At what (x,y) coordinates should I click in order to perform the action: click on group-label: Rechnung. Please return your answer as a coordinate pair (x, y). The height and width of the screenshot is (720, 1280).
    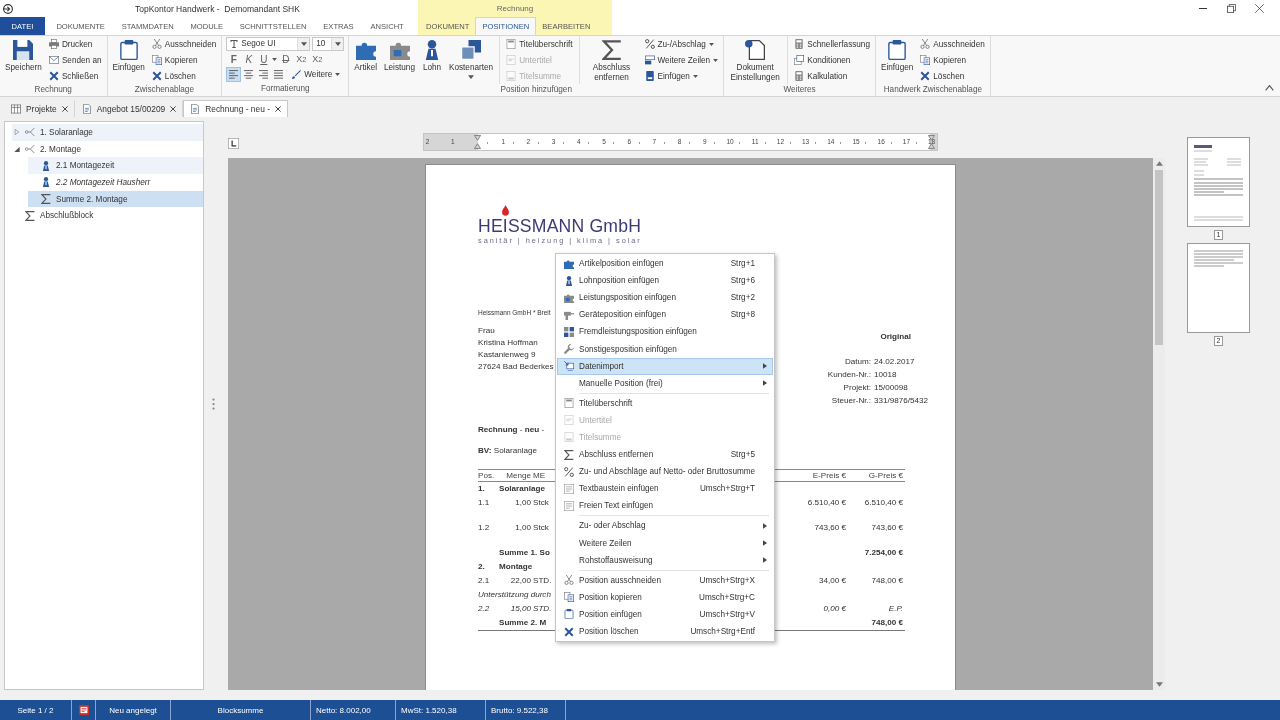
    Looking at the image, I should click on (53, 90).